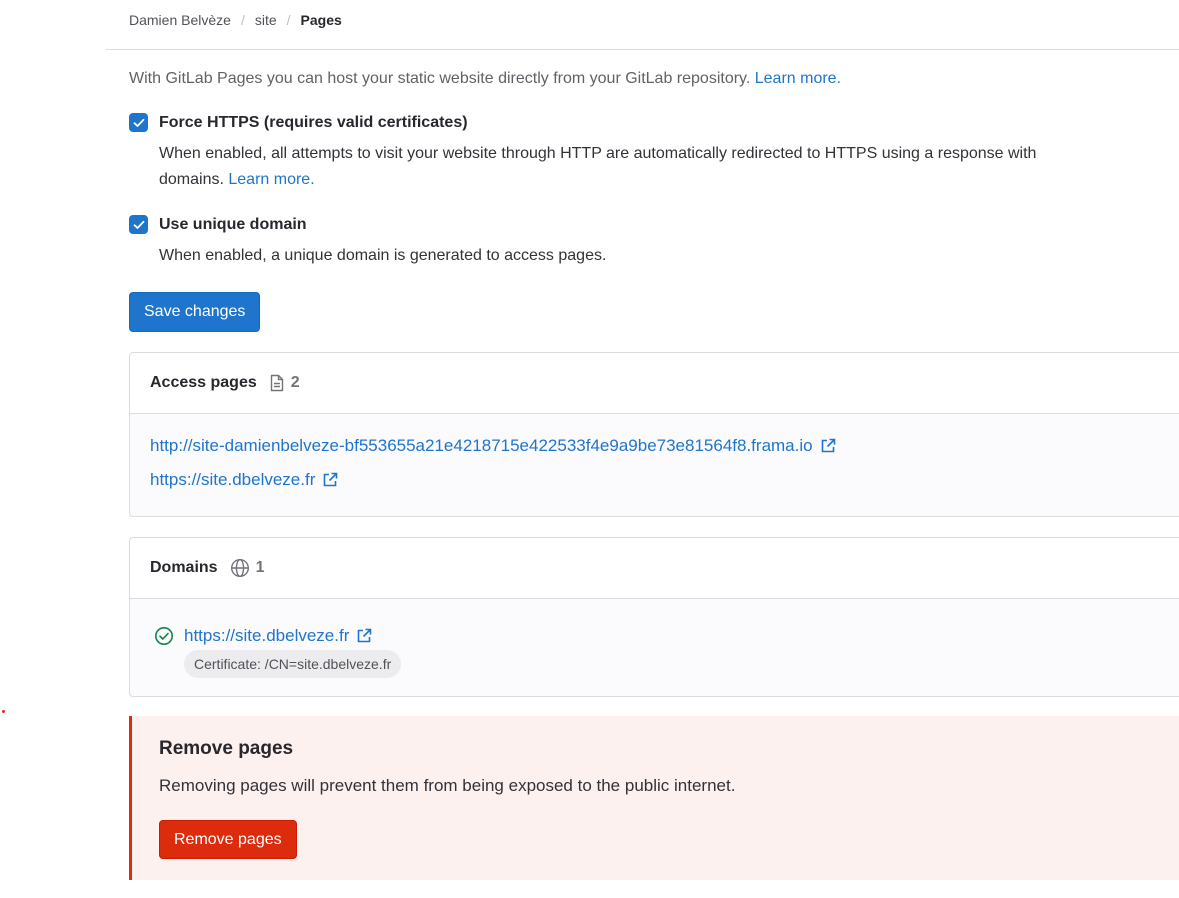 Image resolution: width=1179 pixels, height=898 pixels. What do you see at coordinates (266, 636) in the screenshot?
I see `domain-link: https://site.dbelveze.fr` at bounding box center [266, 636].